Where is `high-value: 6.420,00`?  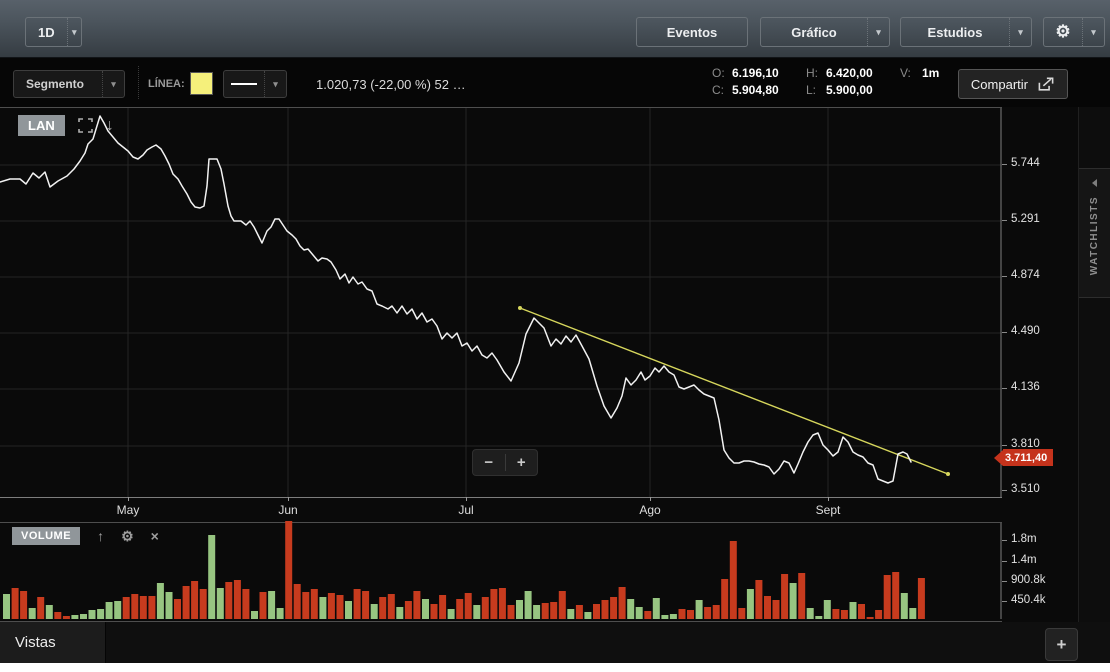 high-value: 6.420,00 is located at coordinates (849, 72).